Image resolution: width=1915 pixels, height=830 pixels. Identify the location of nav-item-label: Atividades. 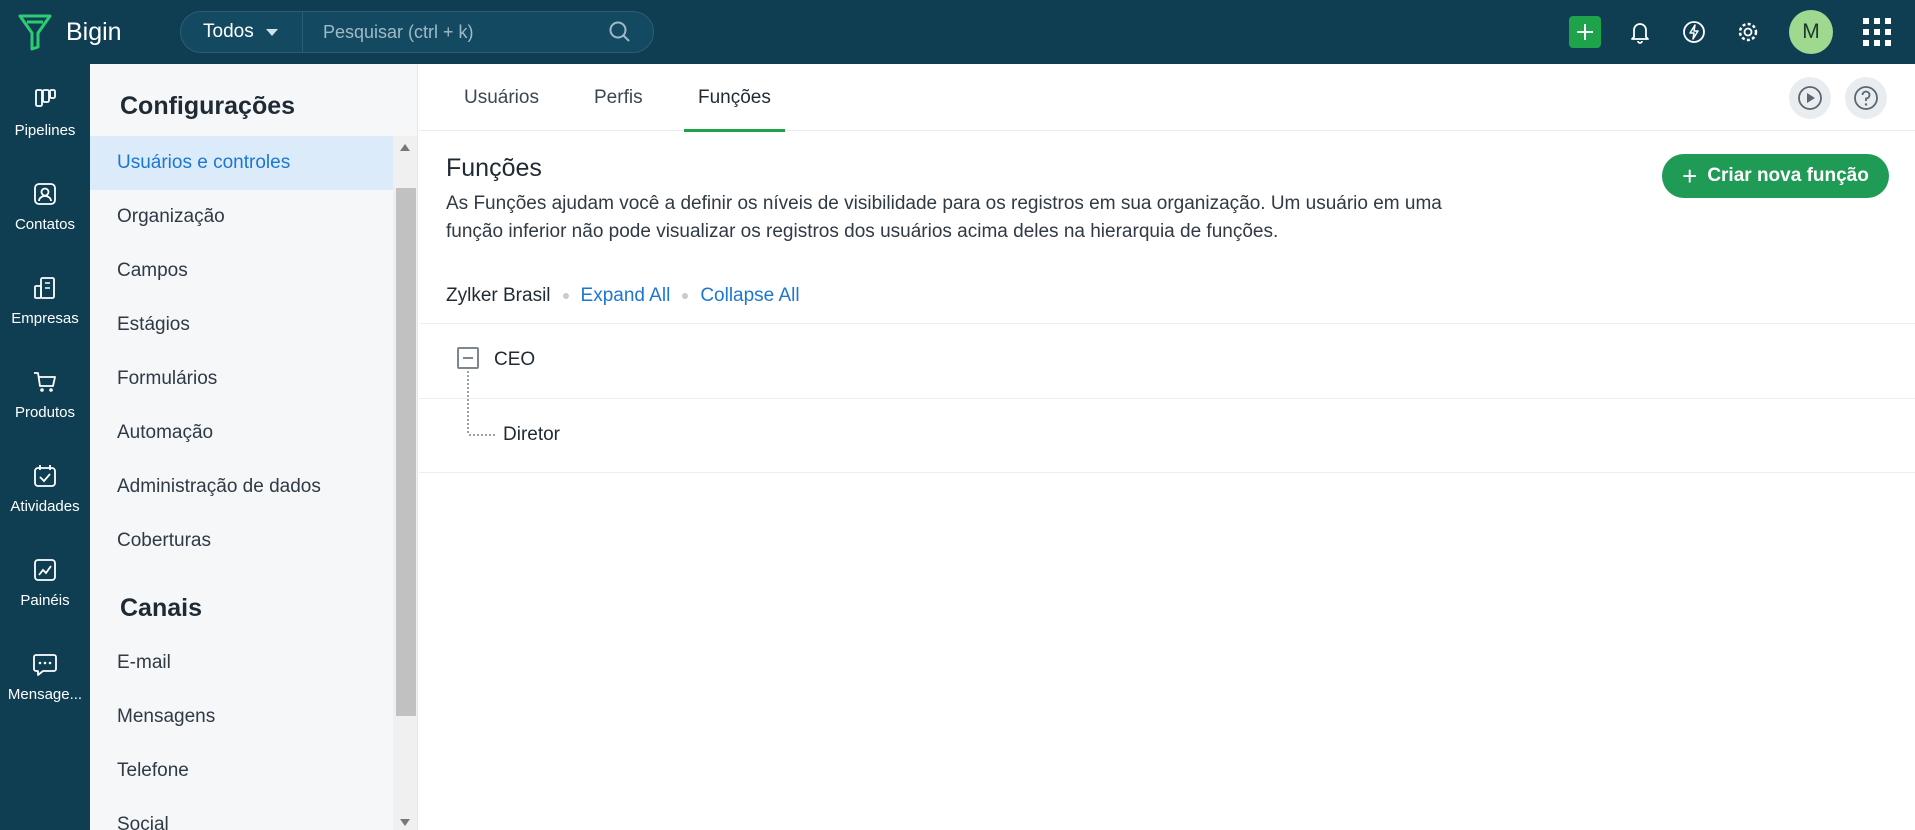
(45, 506).